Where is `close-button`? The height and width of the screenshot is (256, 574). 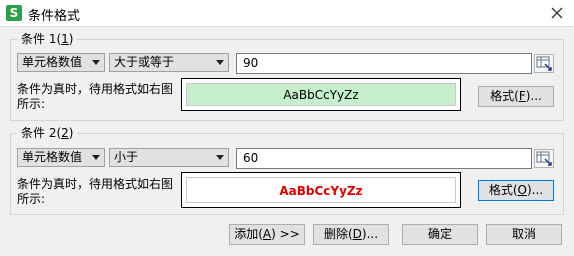
close-button is located at coordinates (557, 13).